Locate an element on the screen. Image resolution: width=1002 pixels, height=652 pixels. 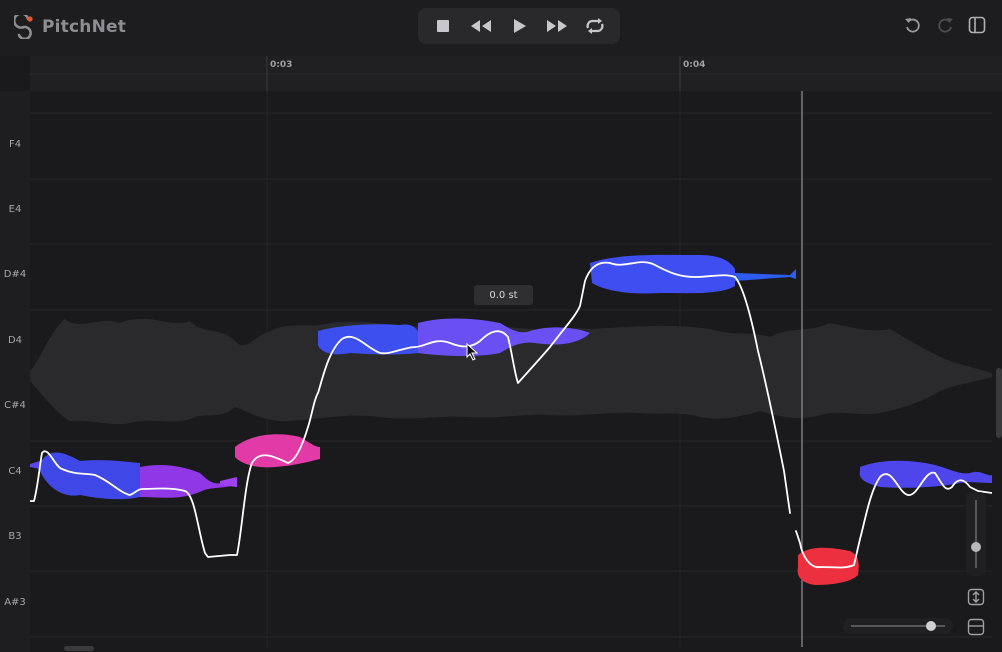
piano-key-label: B3 is located at coordinates (15, 536).